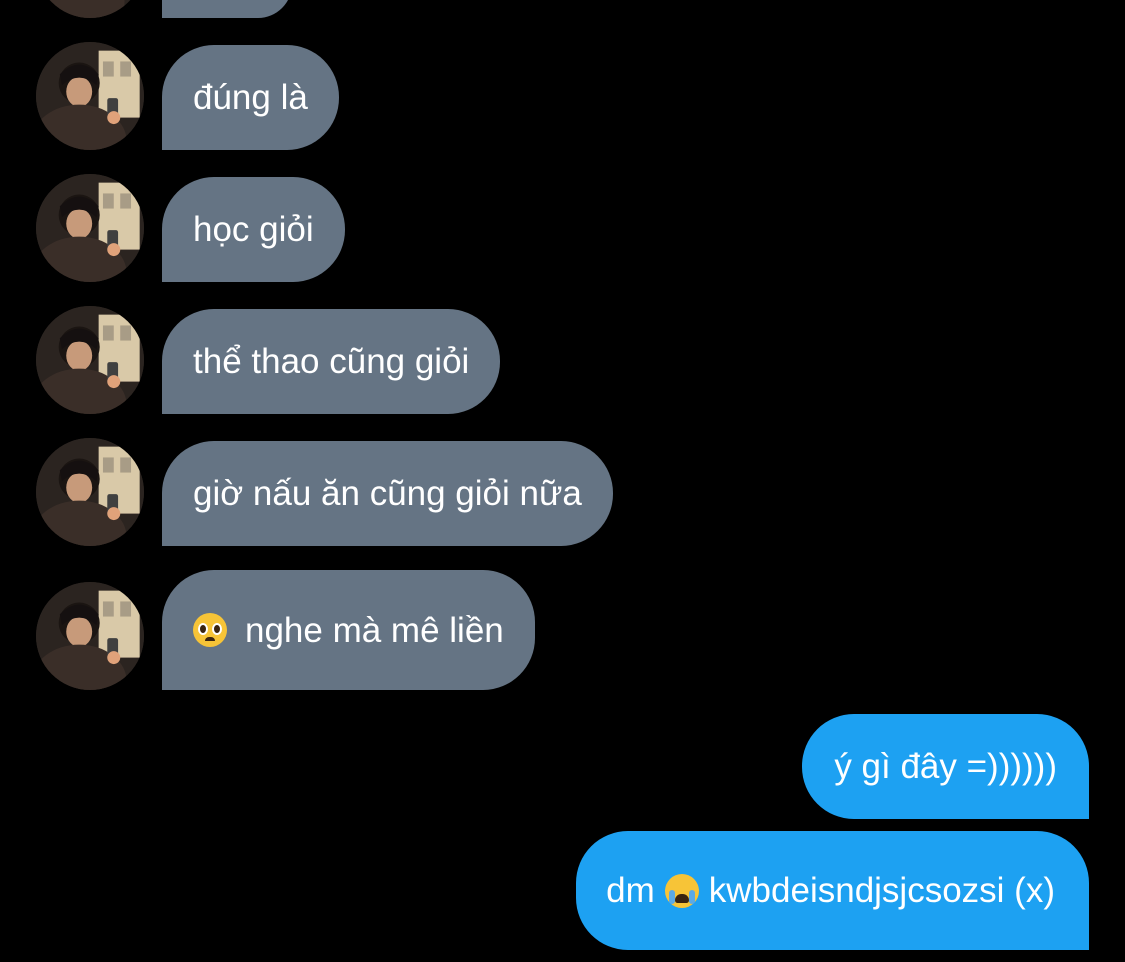  I want to click on message-text: đúng là, so click(250, 97).